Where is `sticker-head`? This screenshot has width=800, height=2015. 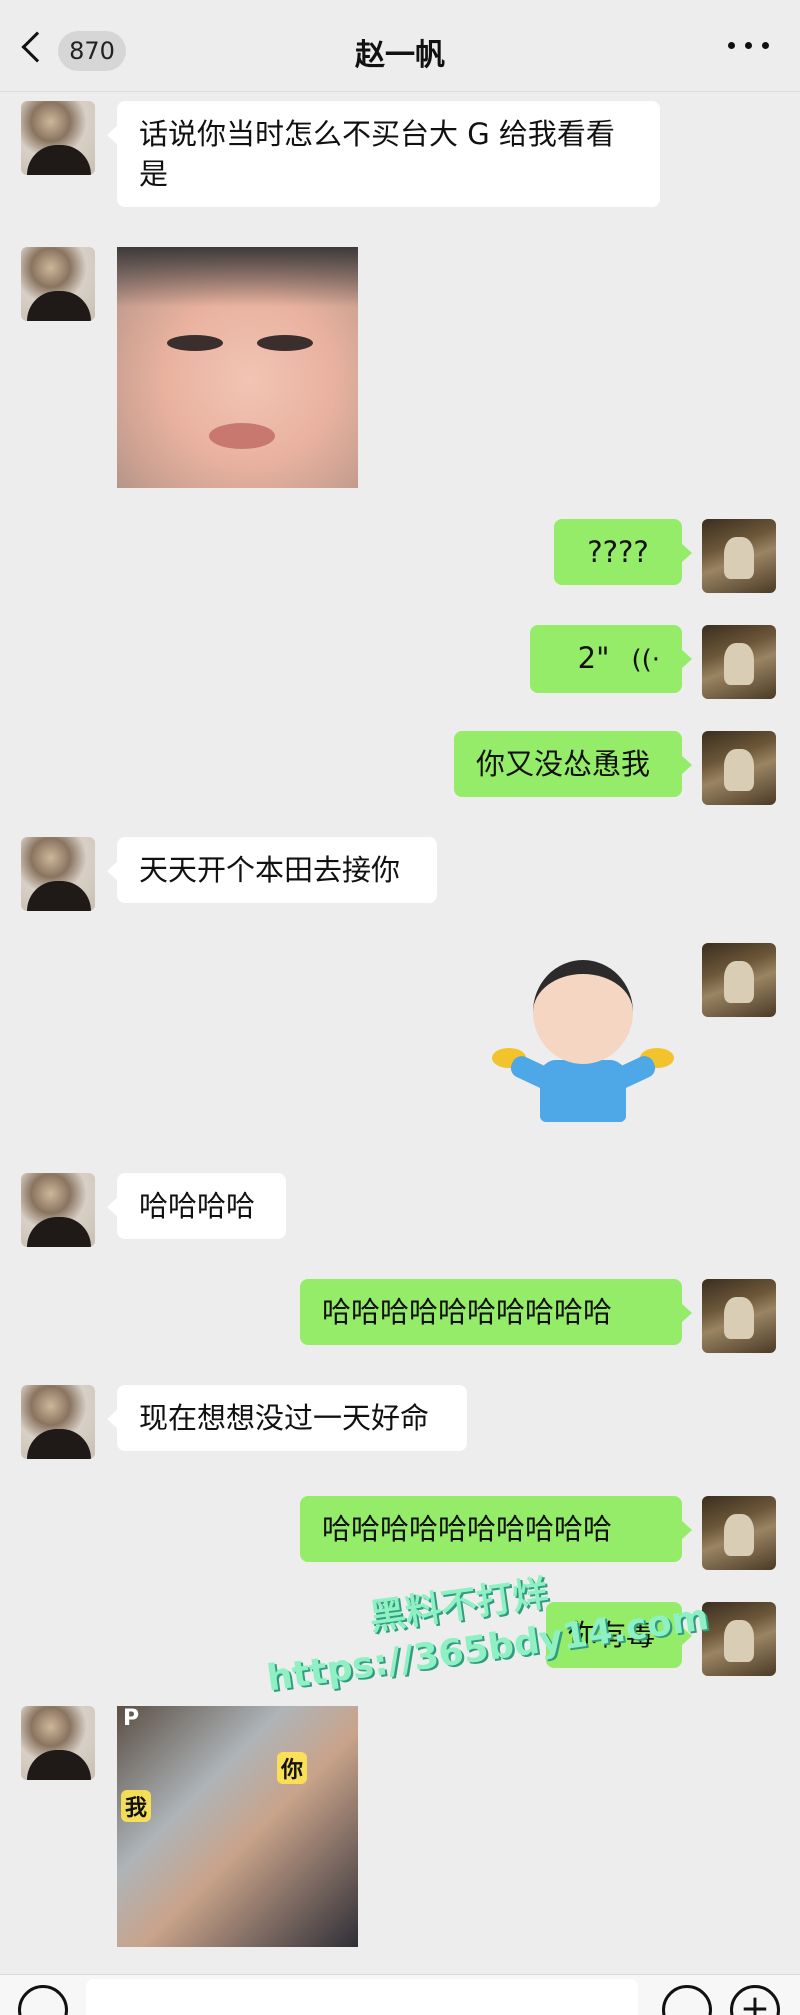
sticker-head is located at coordinates (583, 1012).